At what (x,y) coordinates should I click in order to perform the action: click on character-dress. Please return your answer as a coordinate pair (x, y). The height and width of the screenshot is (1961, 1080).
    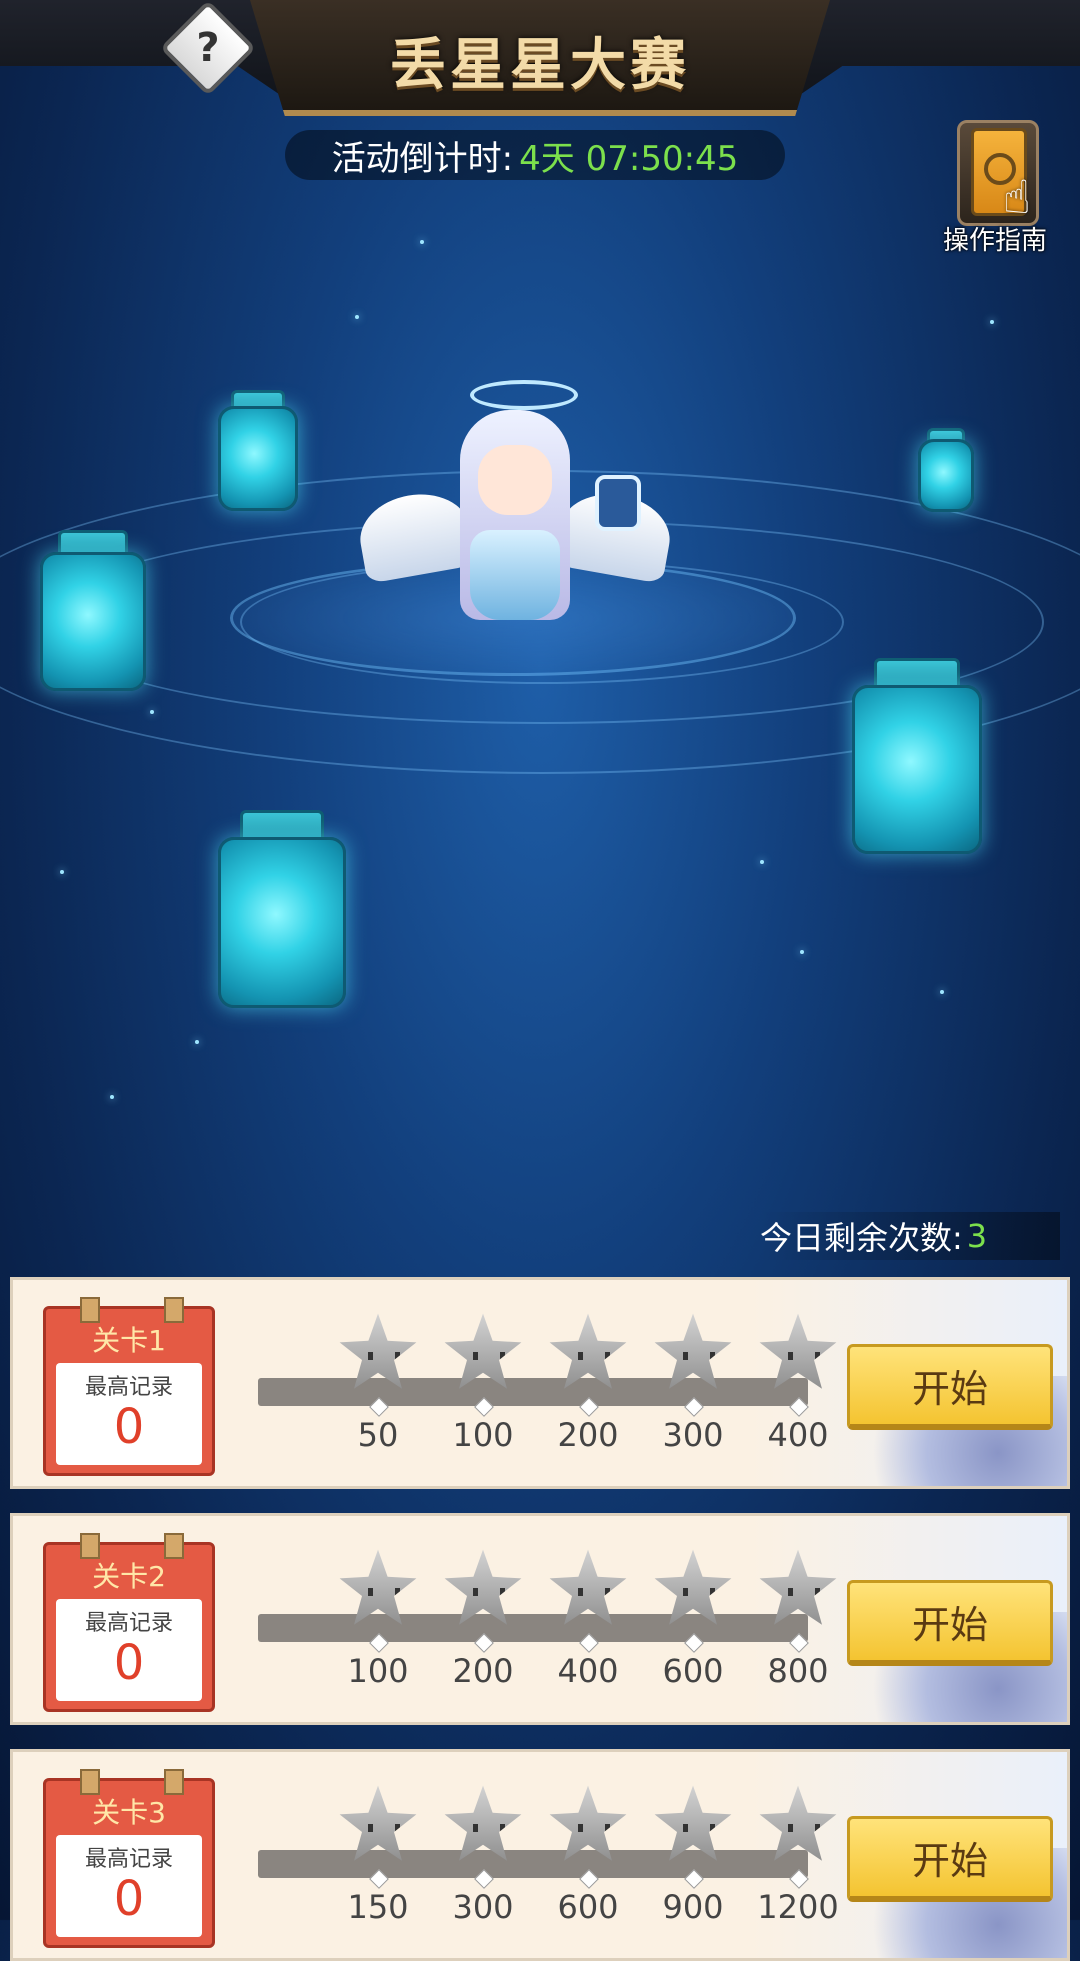
    Looking at the image, I should click on (515, 575).